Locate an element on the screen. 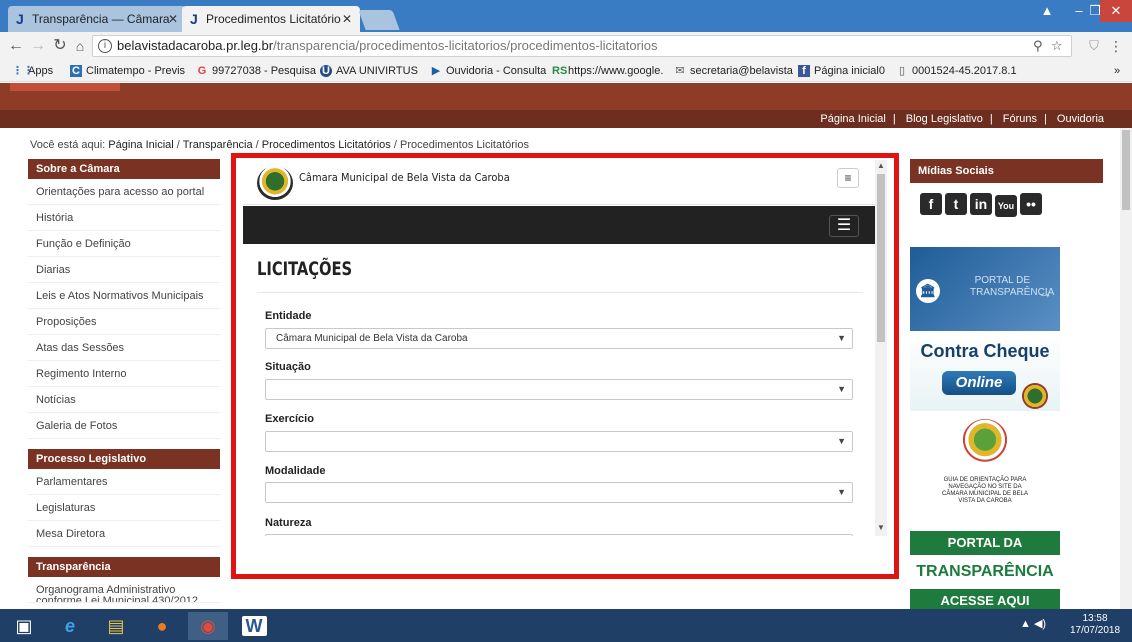 This screenshot has width=1132, height=642. sidebar-item: Leis e Atos Normativos Municipais is located at coordinates (124, 296).